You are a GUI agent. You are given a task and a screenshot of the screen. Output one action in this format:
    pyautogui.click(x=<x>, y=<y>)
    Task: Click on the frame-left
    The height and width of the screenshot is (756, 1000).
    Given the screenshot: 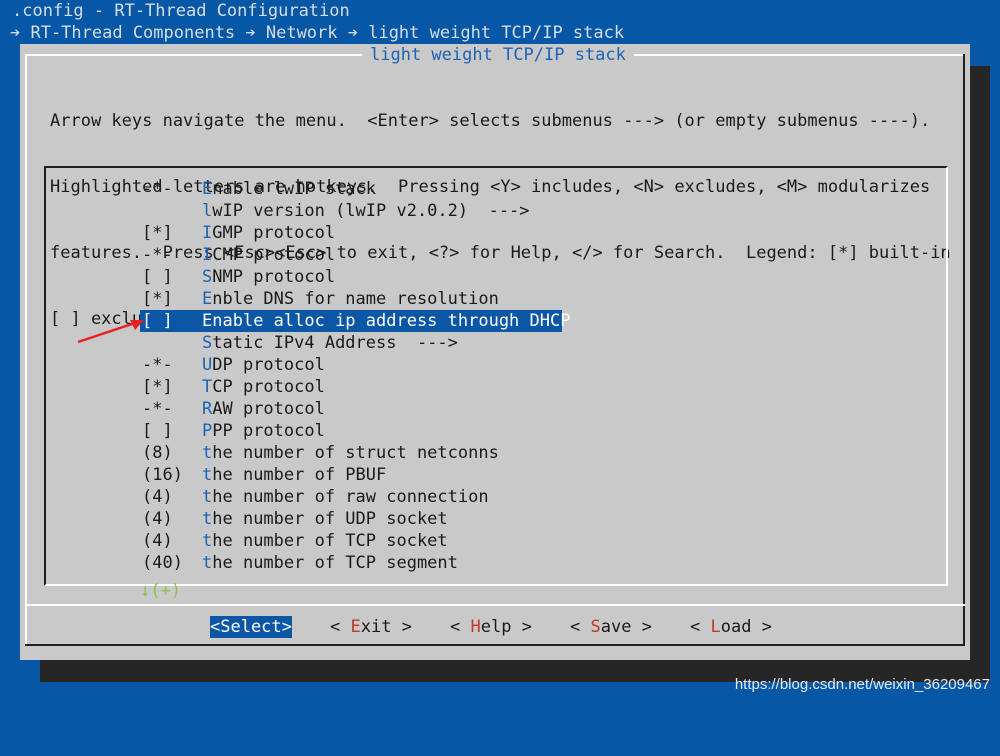 What is the action you would take?
    pyautogui.click(x=26, y=349)
    